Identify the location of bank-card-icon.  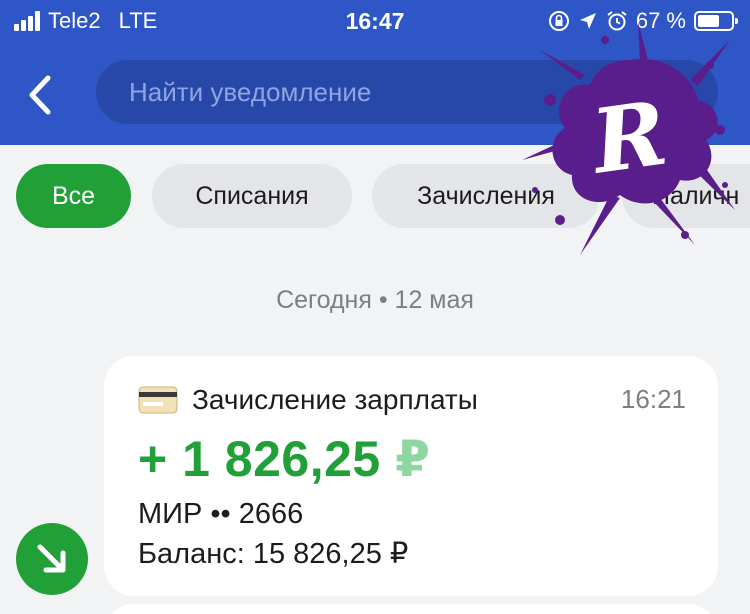
(158, 400).